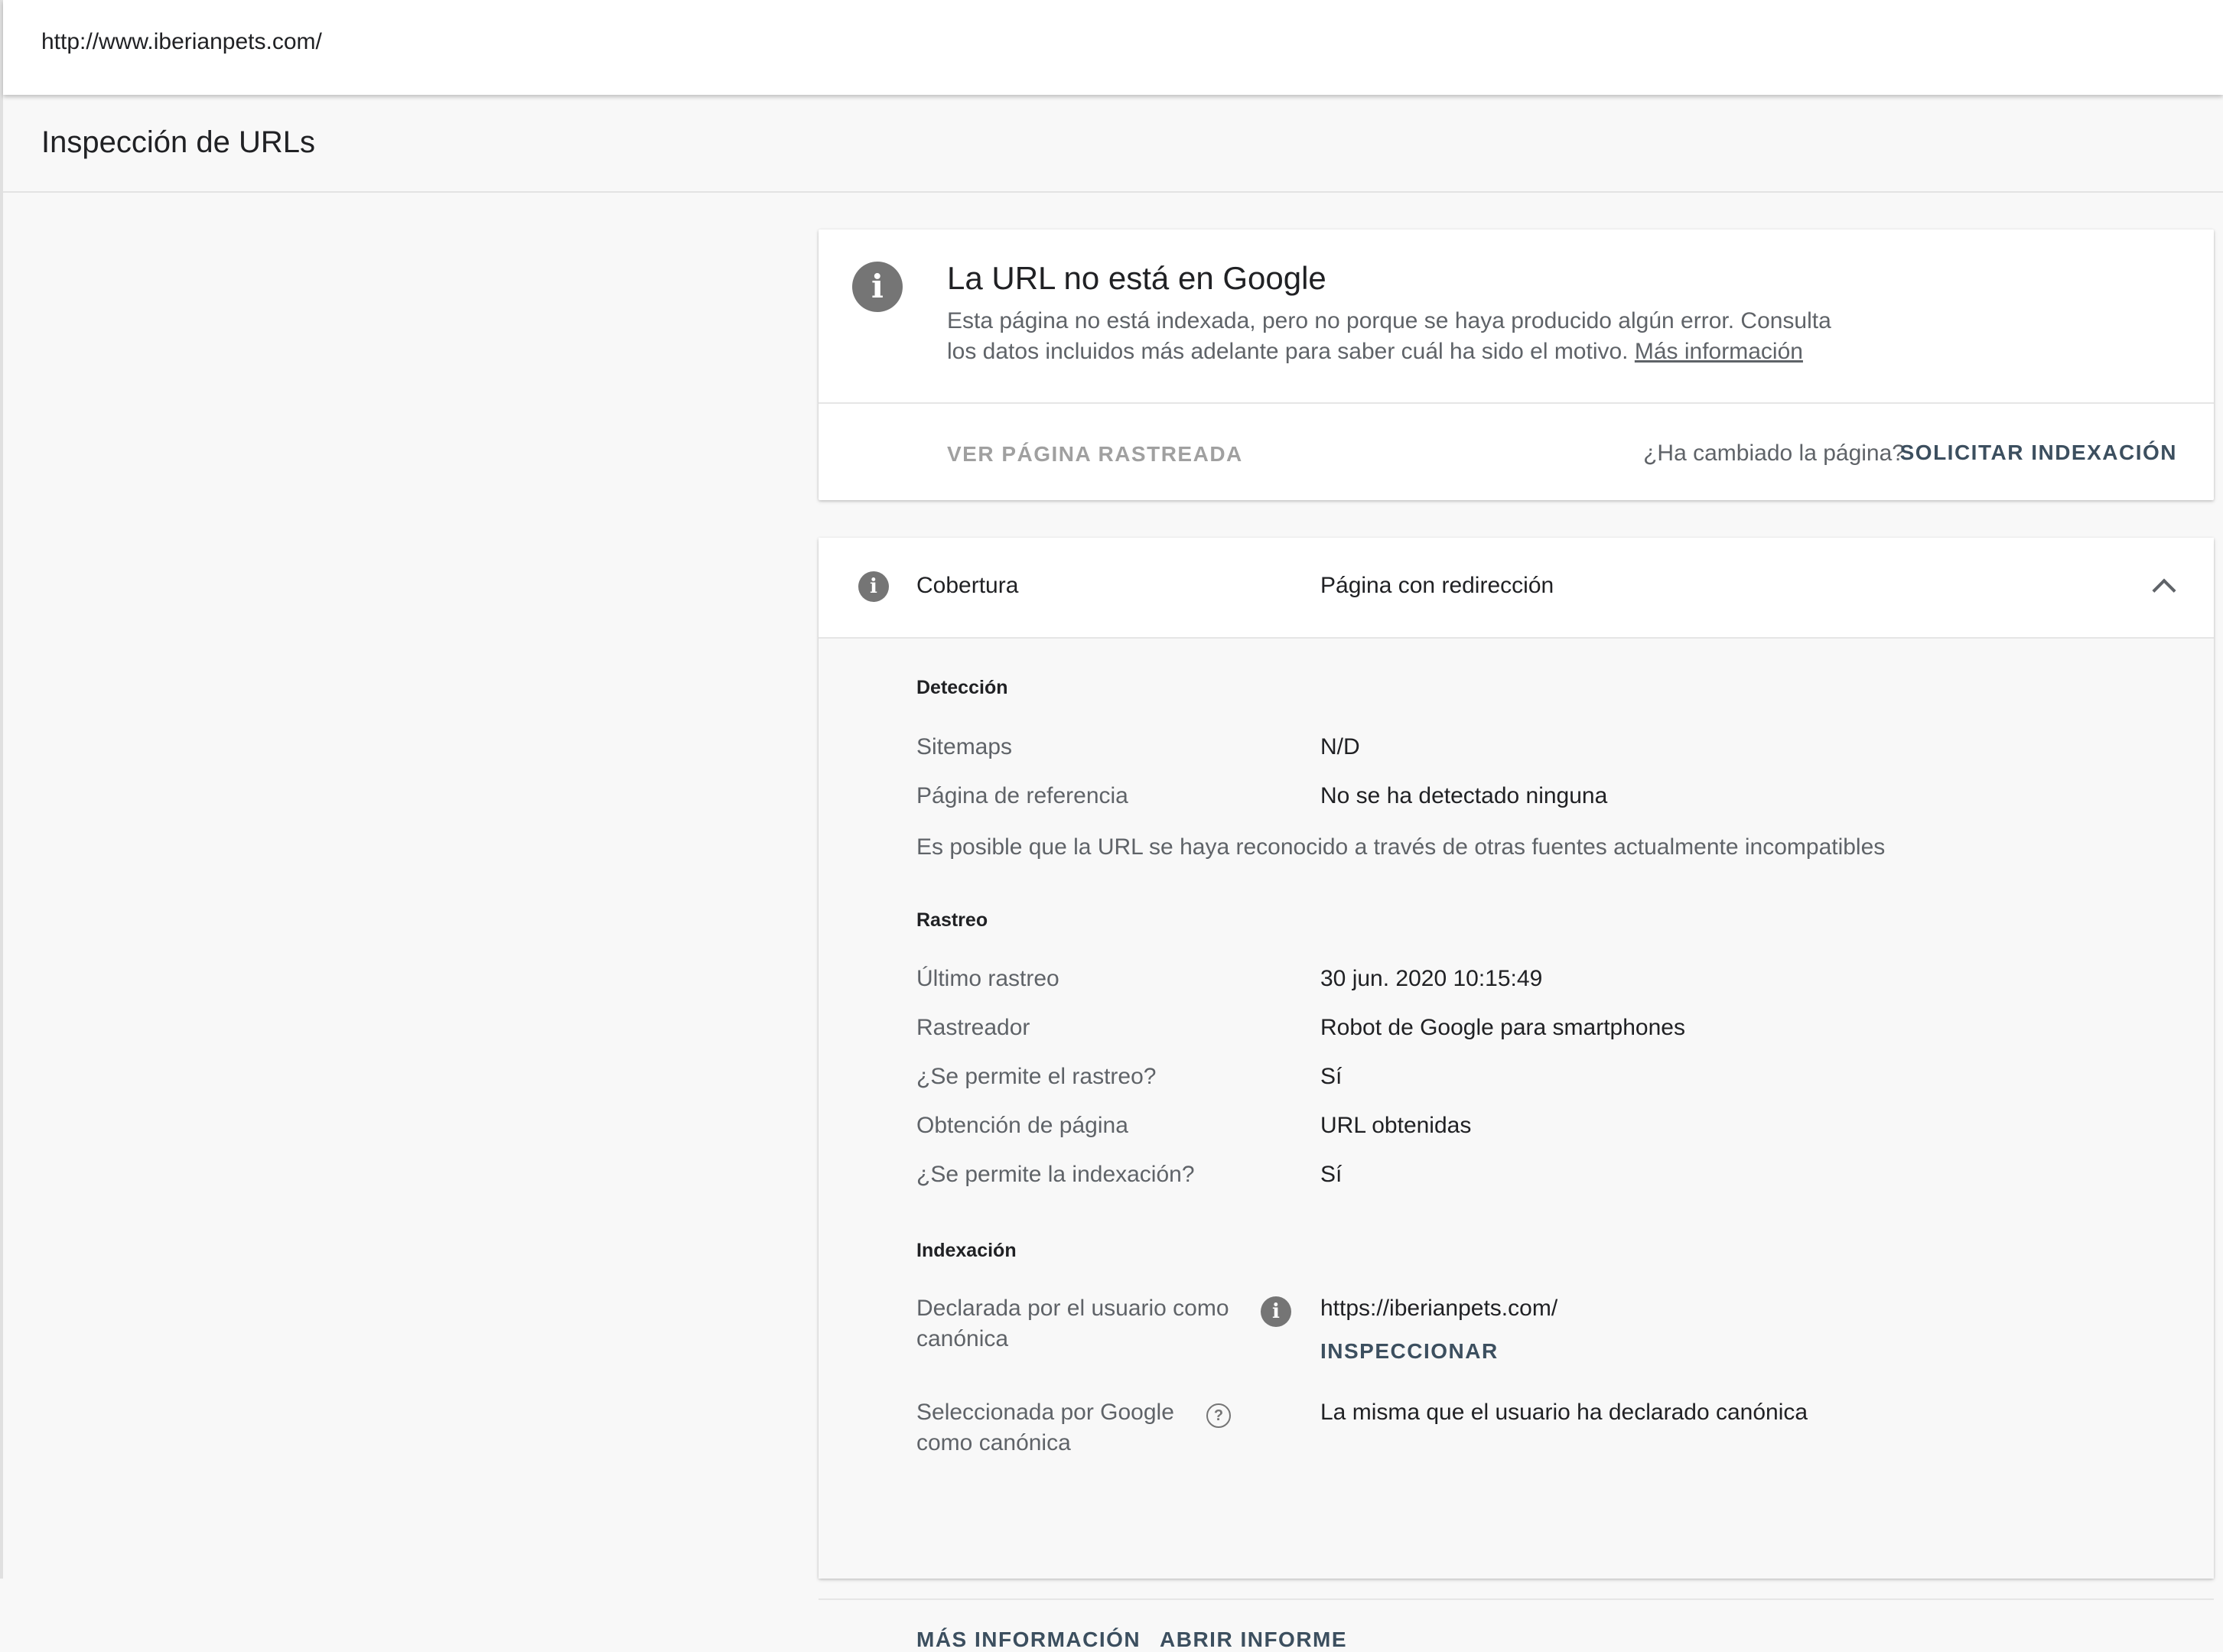 The height and width of the screenshot is (1652, 2223). Describe the element at coordinates (1022, 796) in the screenshot. I see `referring-page-label: Página de referencia` at that location.